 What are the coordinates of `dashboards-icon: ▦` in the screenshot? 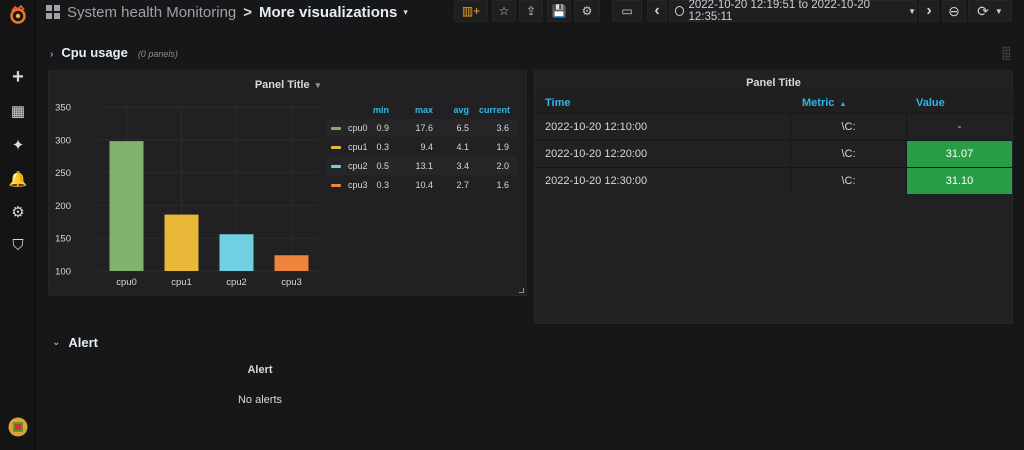 It's located at (18, 111).